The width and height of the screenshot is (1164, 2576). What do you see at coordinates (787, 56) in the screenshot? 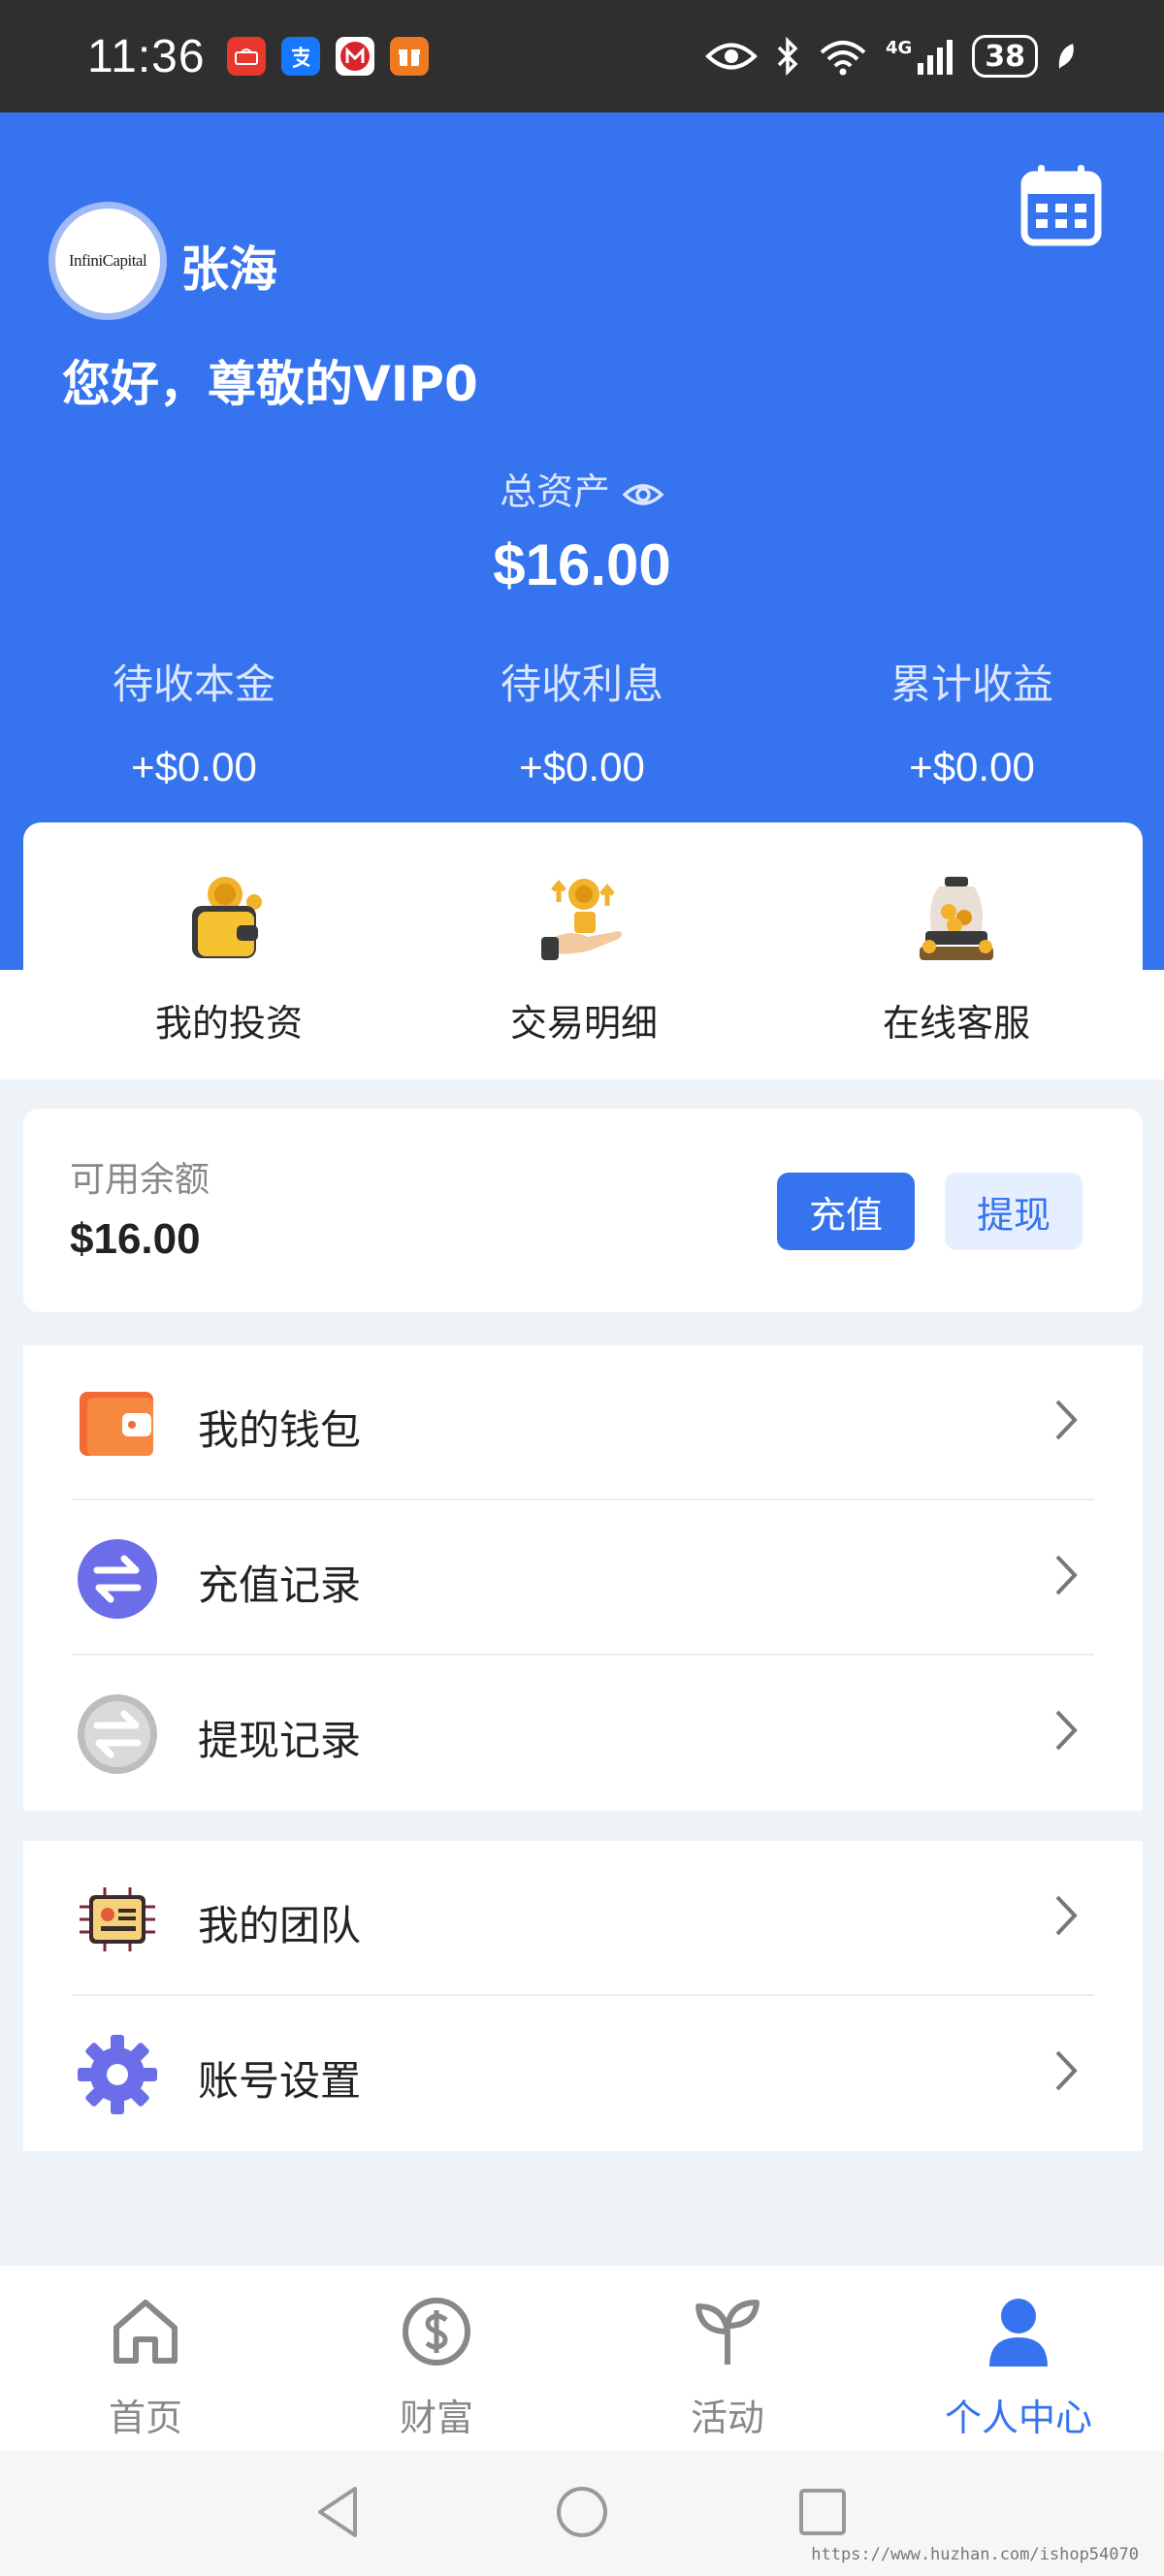
I see `bluetooth-icon` at bounding box center [787, 56].